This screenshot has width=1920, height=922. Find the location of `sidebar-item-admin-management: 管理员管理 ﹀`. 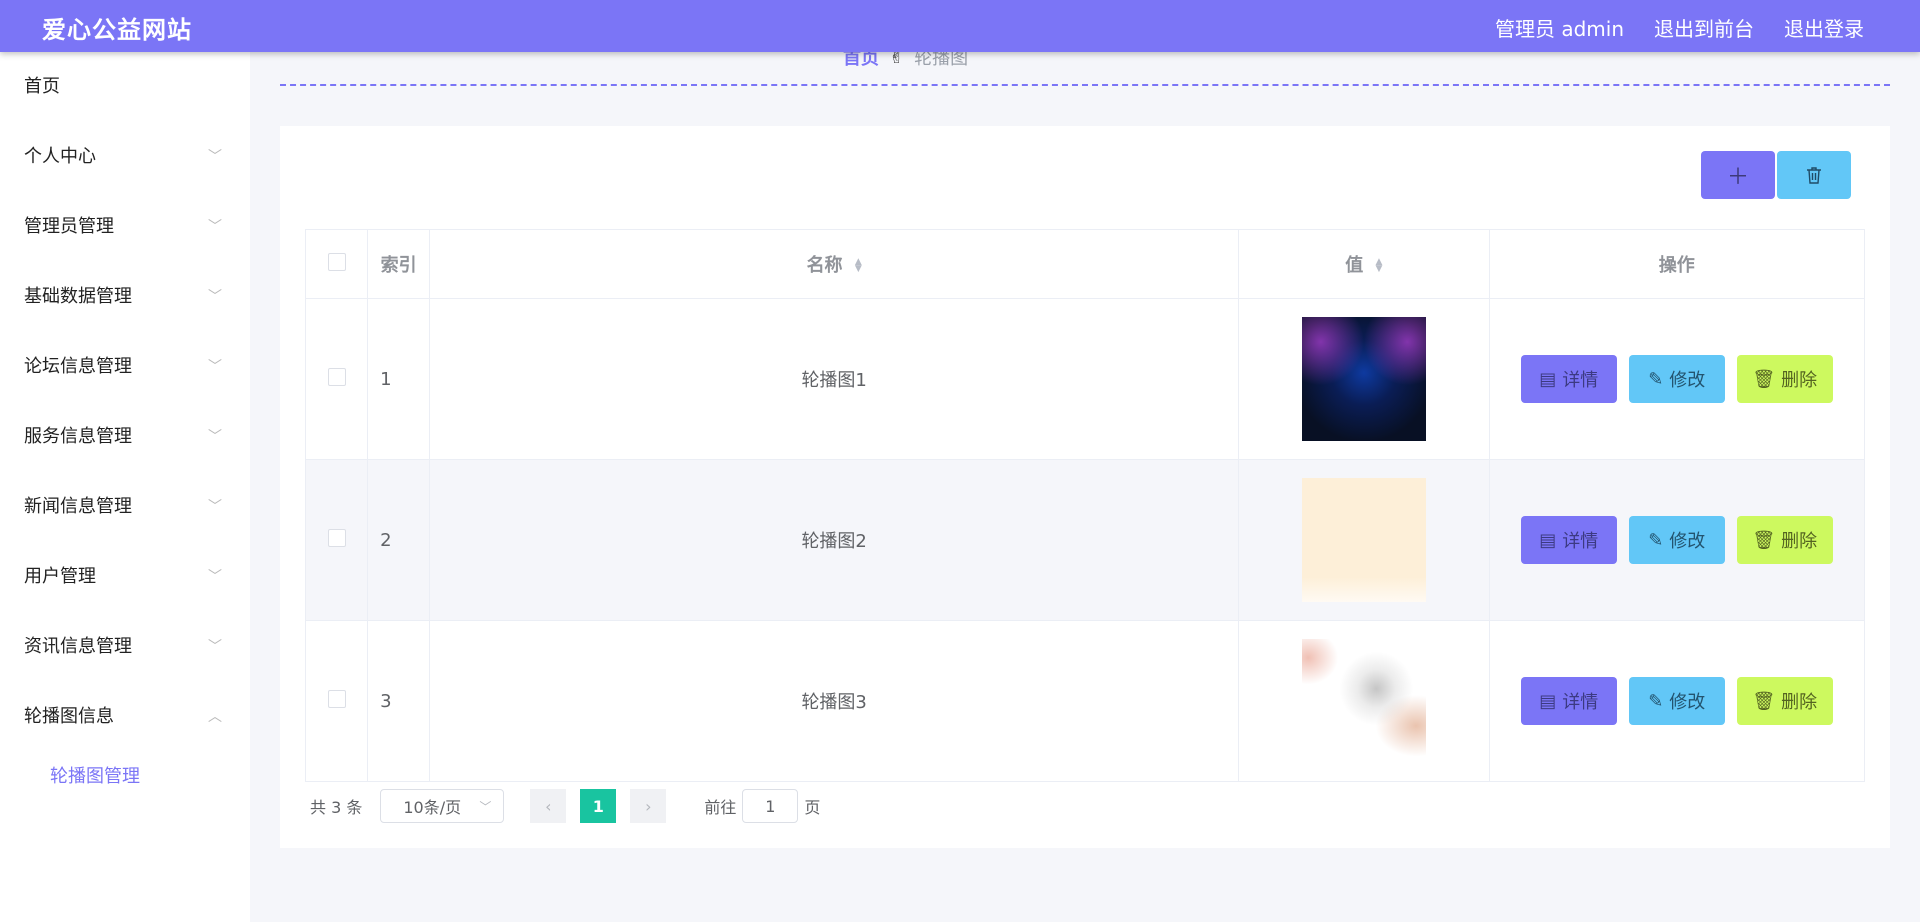

sidebar-item-admin-management: 管理员管理 ﹀ is located at coordinates (125, 227).